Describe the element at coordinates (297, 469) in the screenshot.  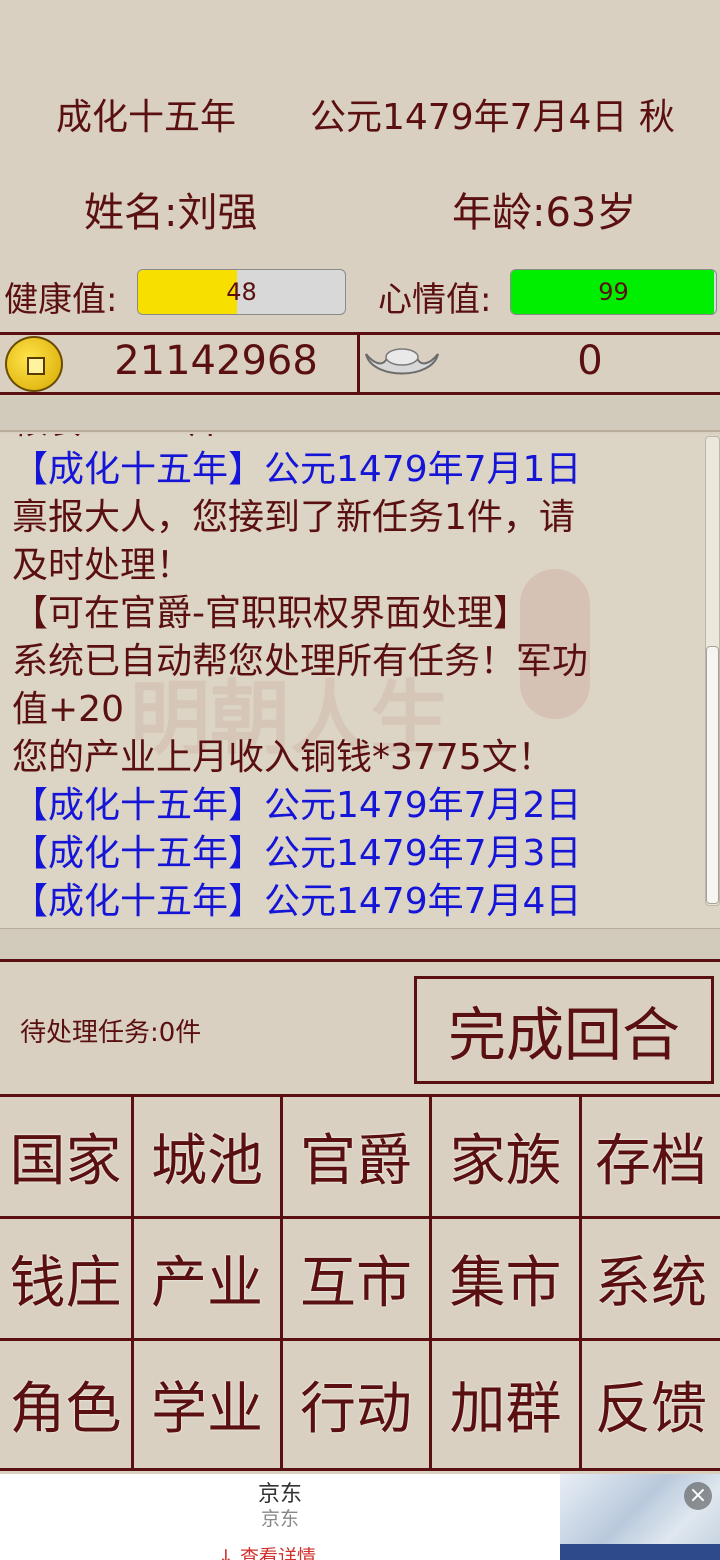
I see `log-line: 【成化十五年】公元1479年7月1日` at that location.